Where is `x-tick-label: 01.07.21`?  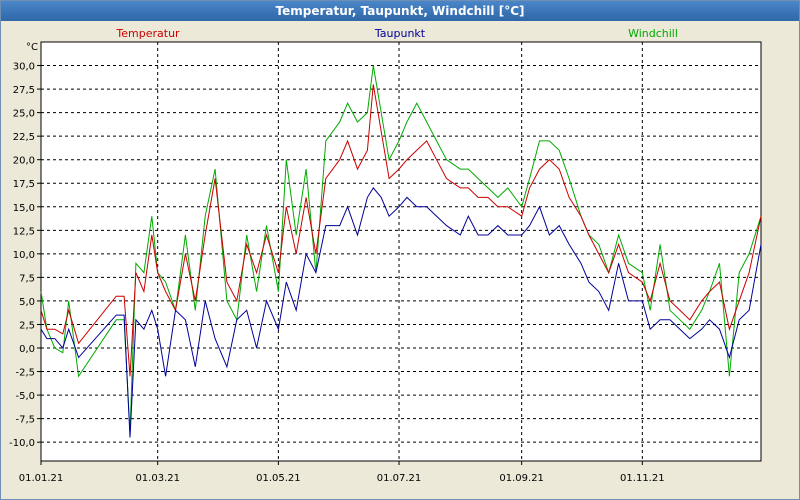
x-tick-label: 01.07.21 is located at coordinates (399, 478).